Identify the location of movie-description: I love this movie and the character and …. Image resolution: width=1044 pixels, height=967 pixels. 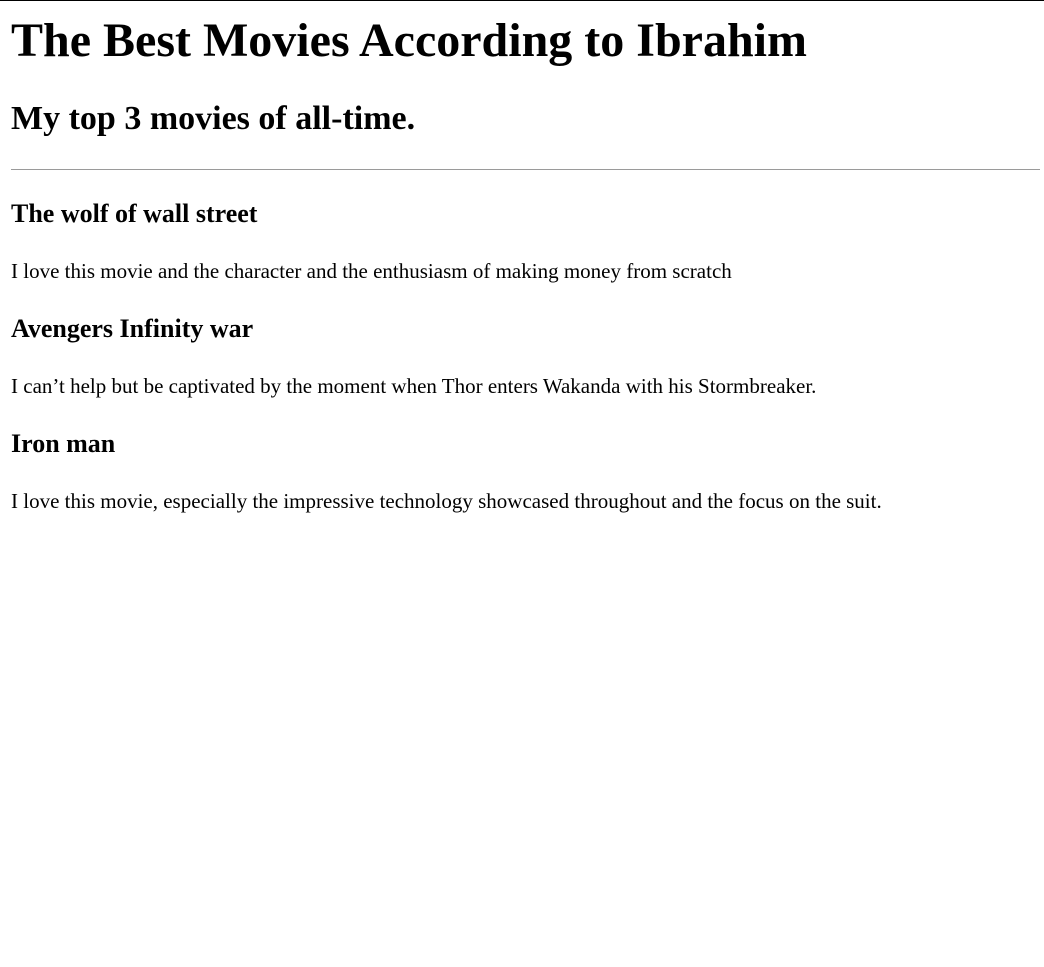
(371, 271).